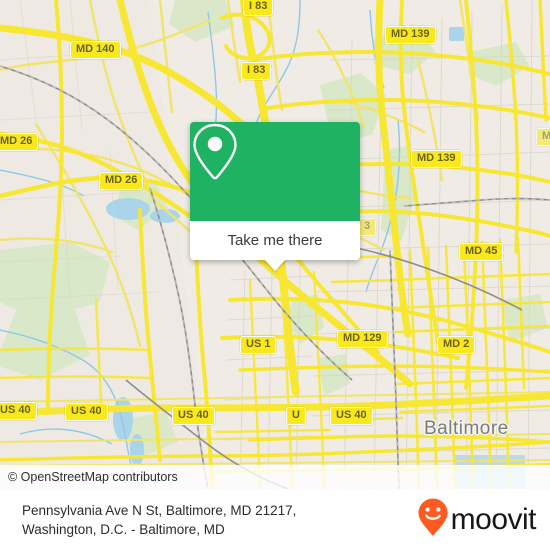 The height and width of the screenshot is (550, 550). Describe the element at coordinates (367, 227) in the screenshot. I see `road-shield: 3` at that location.